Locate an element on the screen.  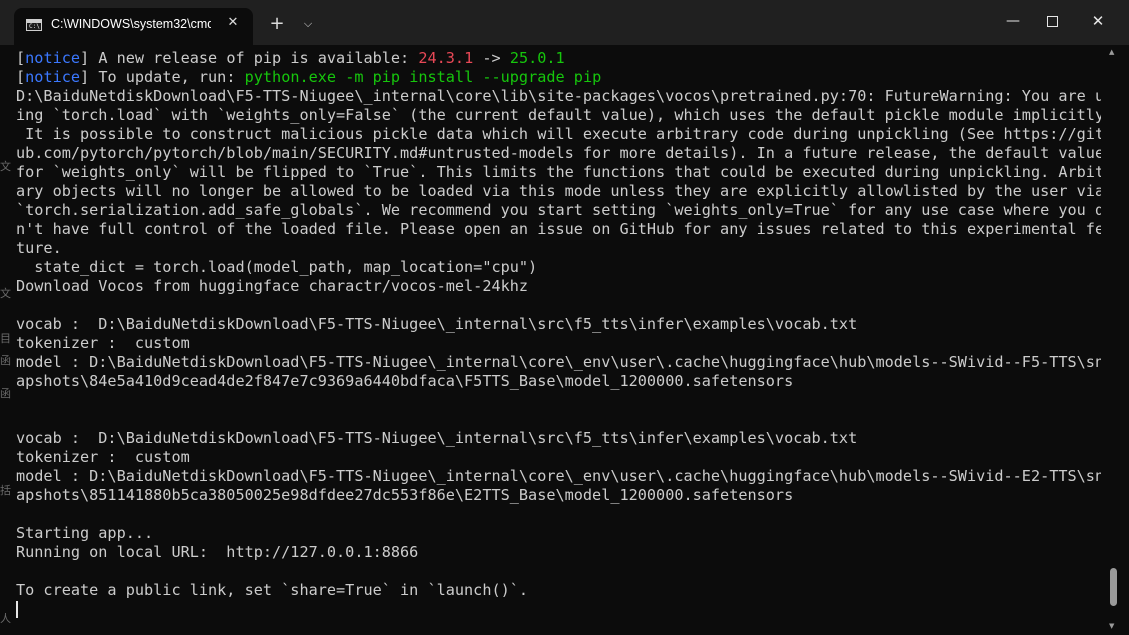
background-window-edge: 文 文 目 函 函 括 人 is located at coordinates (6, 340).